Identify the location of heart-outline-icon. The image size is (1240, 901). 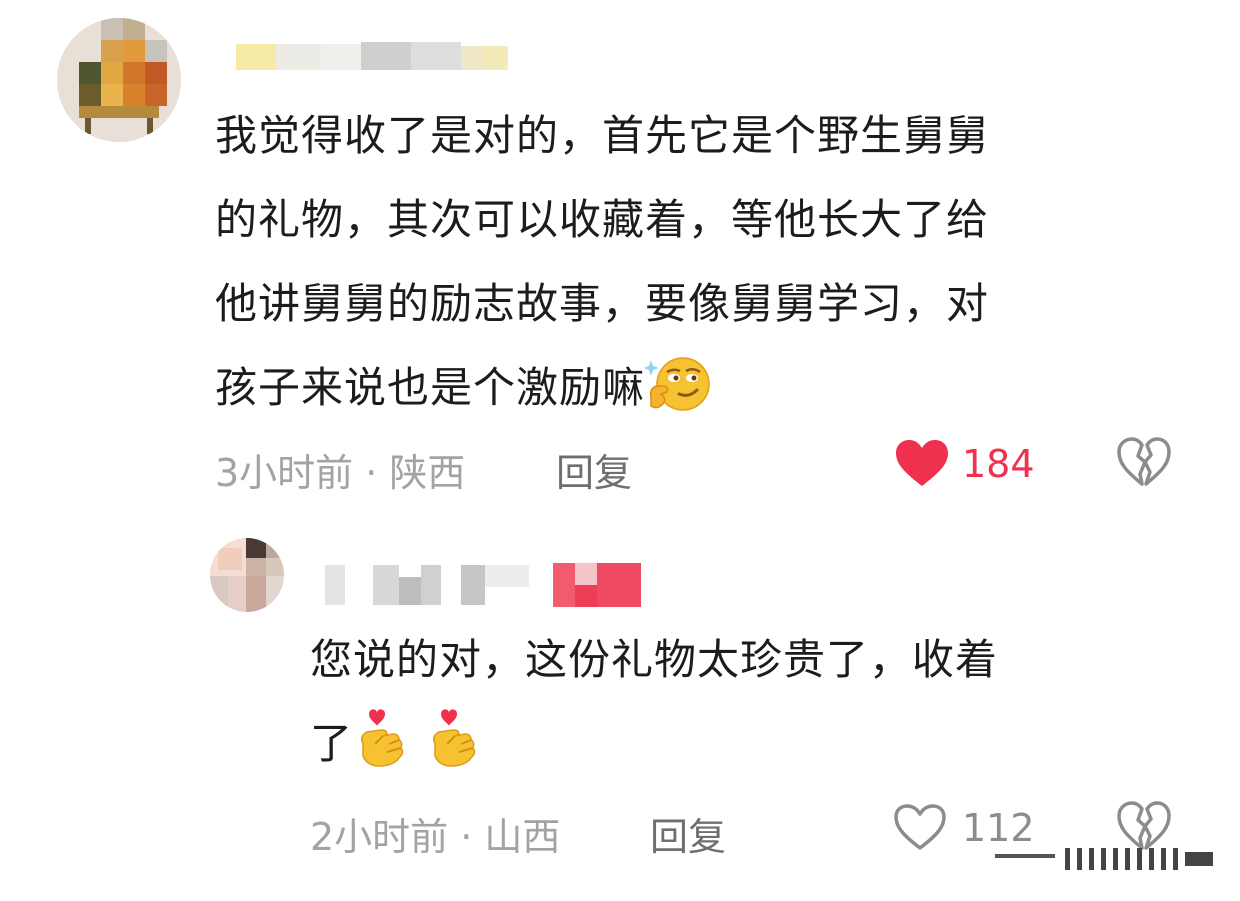
(920, 829).